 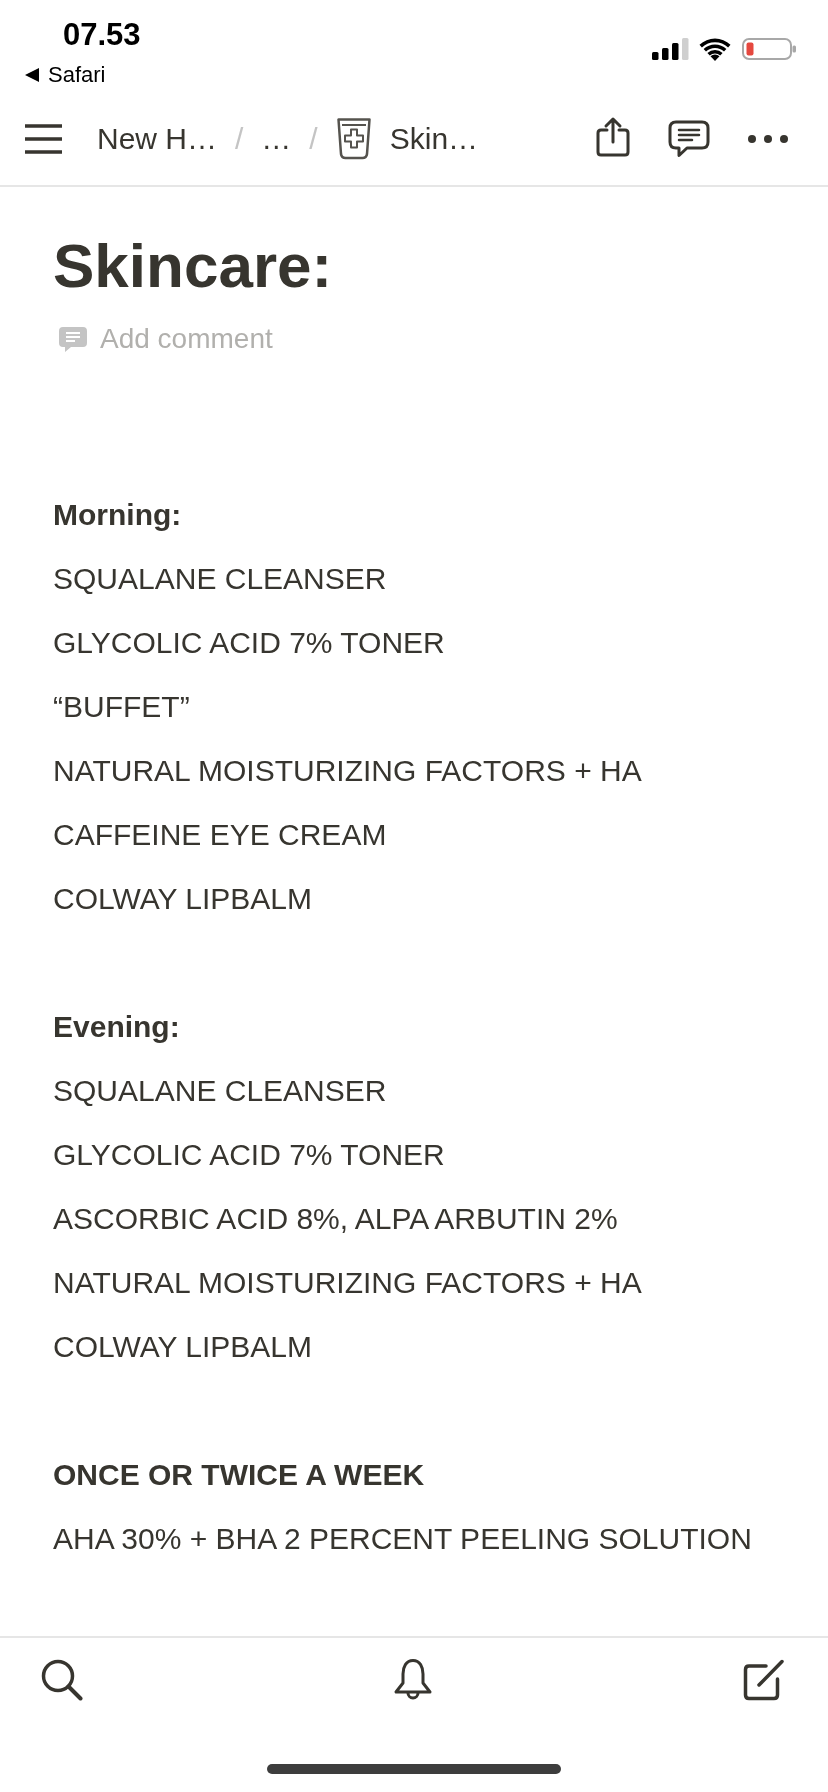 I want to click on shield-cross-icon, so click(x=353, y=138).